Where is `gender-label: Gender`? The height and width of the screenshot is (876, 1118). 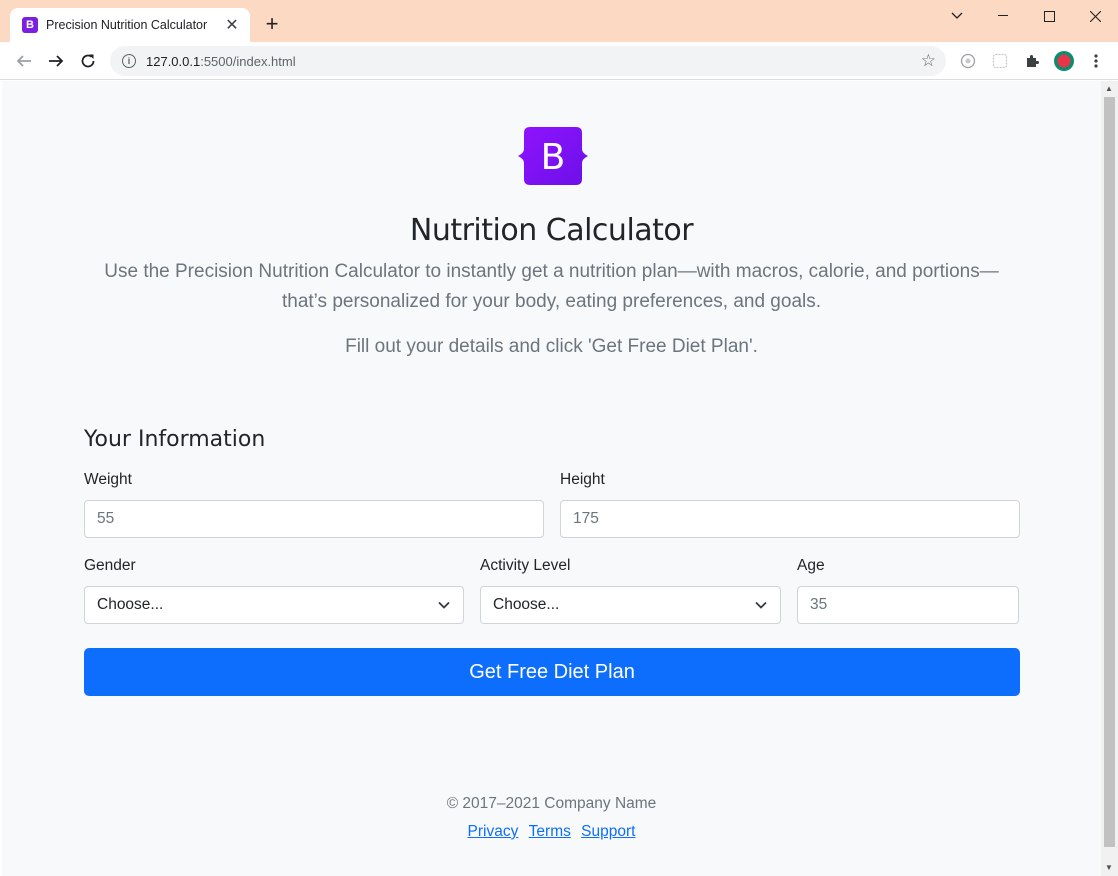 gender-label: Gender is located at coordinates (110, 565).